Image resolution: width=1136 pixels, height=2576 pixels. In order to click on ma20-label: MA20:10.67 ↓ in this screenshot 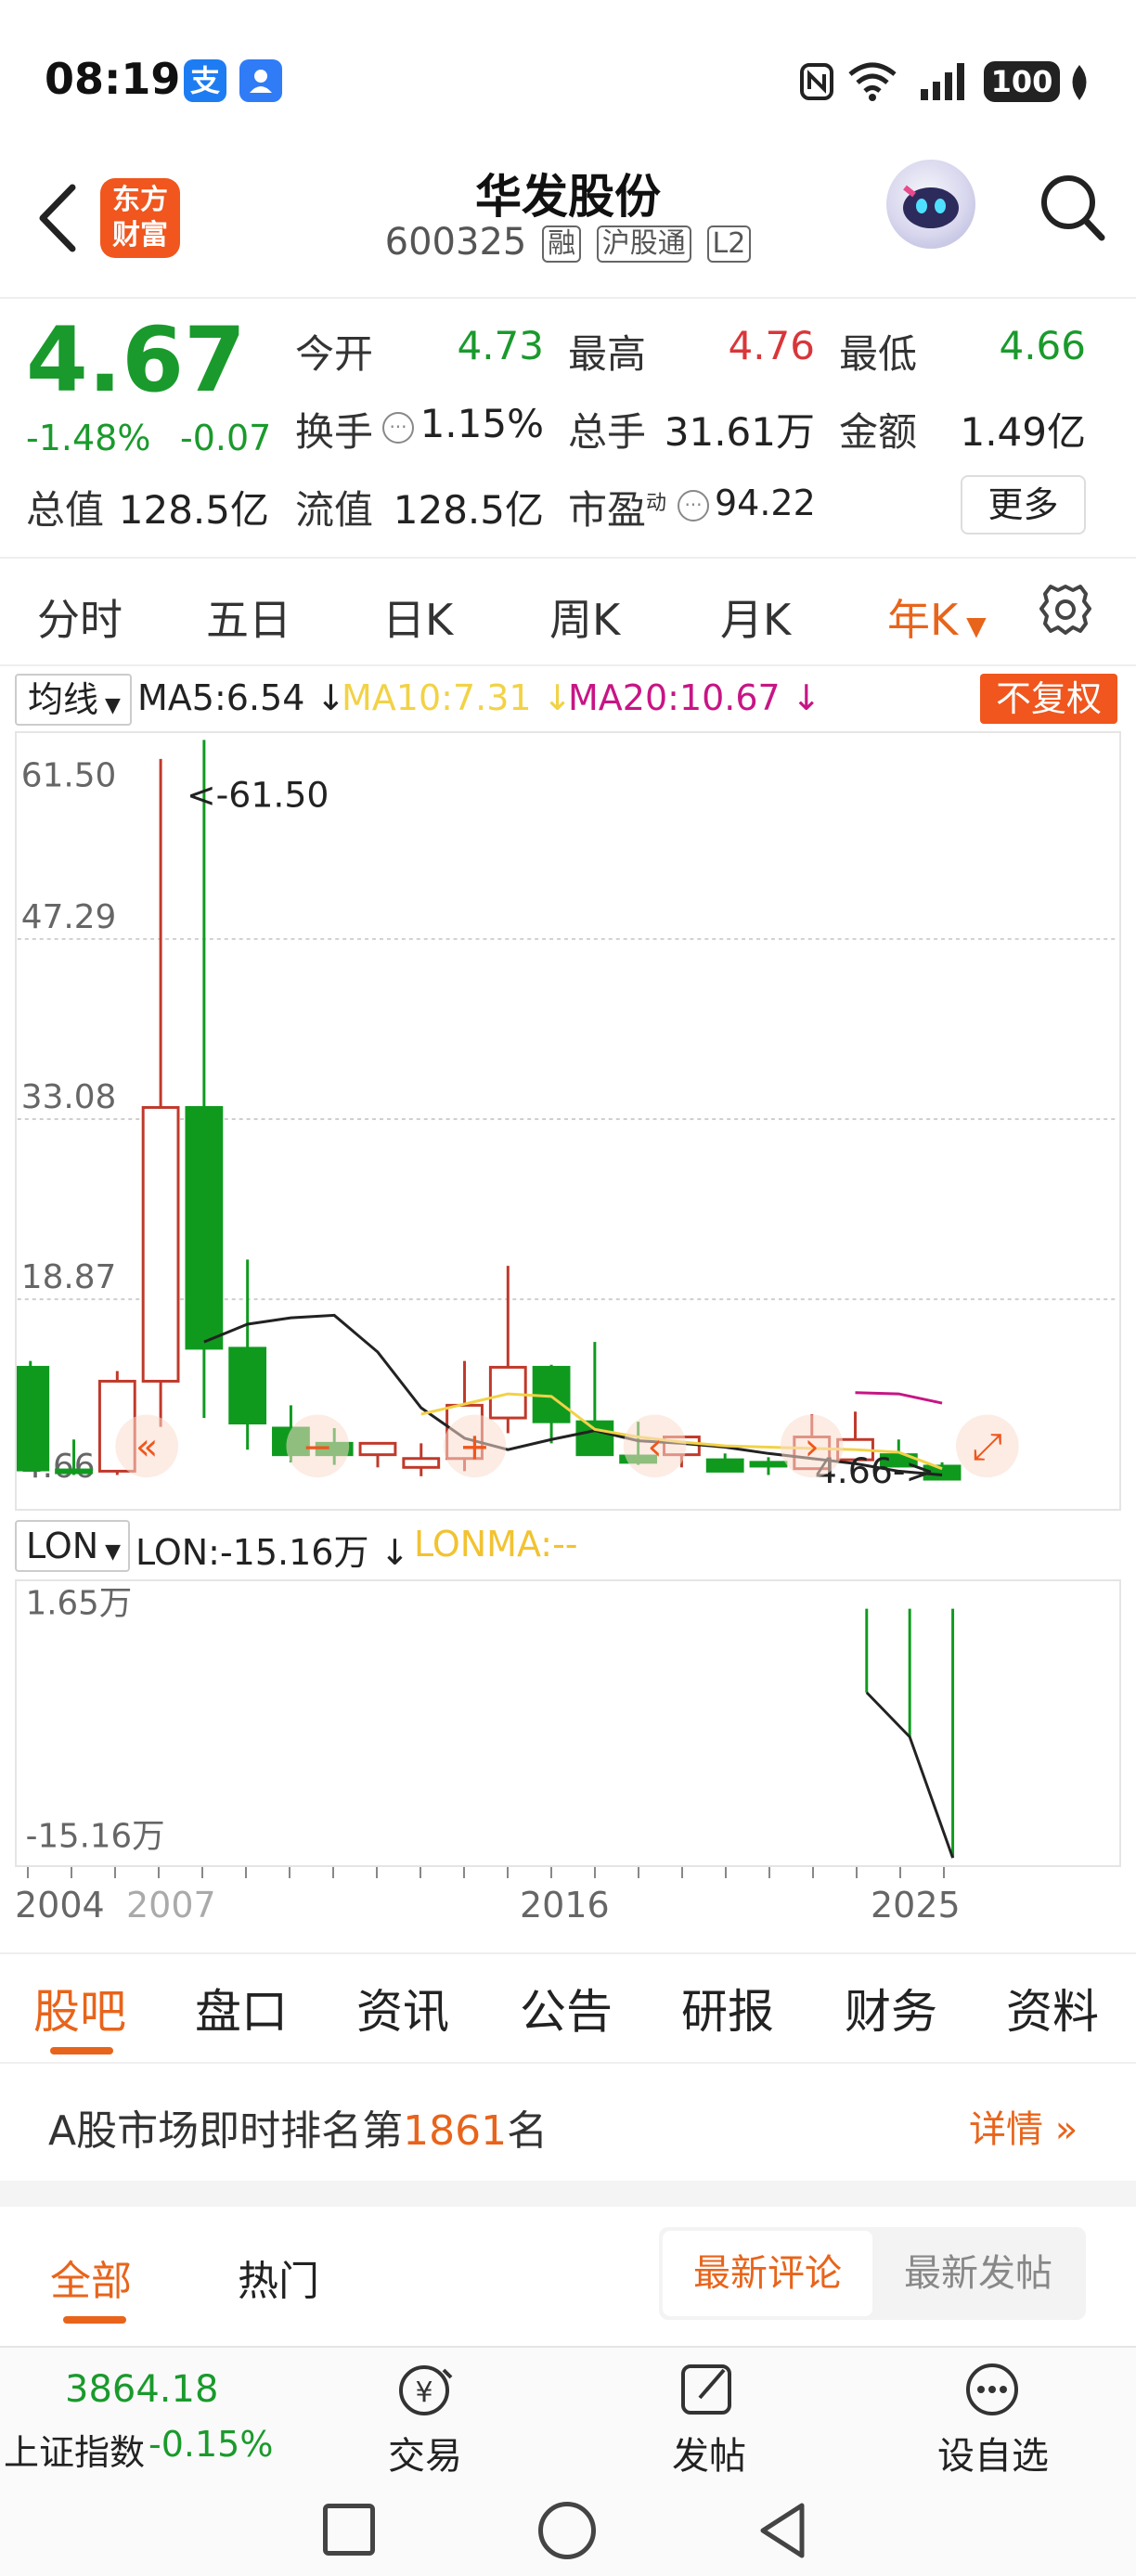, I will do `click(694, 697)`.